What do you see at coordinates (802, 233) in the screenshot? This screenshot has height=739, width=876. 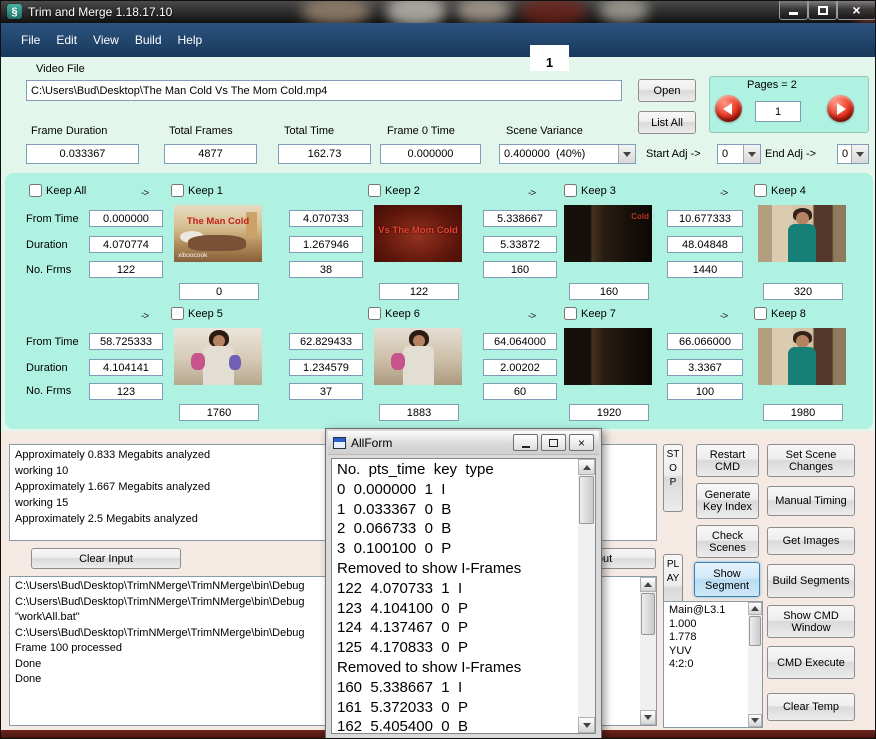 I see `segment-4-thumbnail` at bounding box center [802, 233].